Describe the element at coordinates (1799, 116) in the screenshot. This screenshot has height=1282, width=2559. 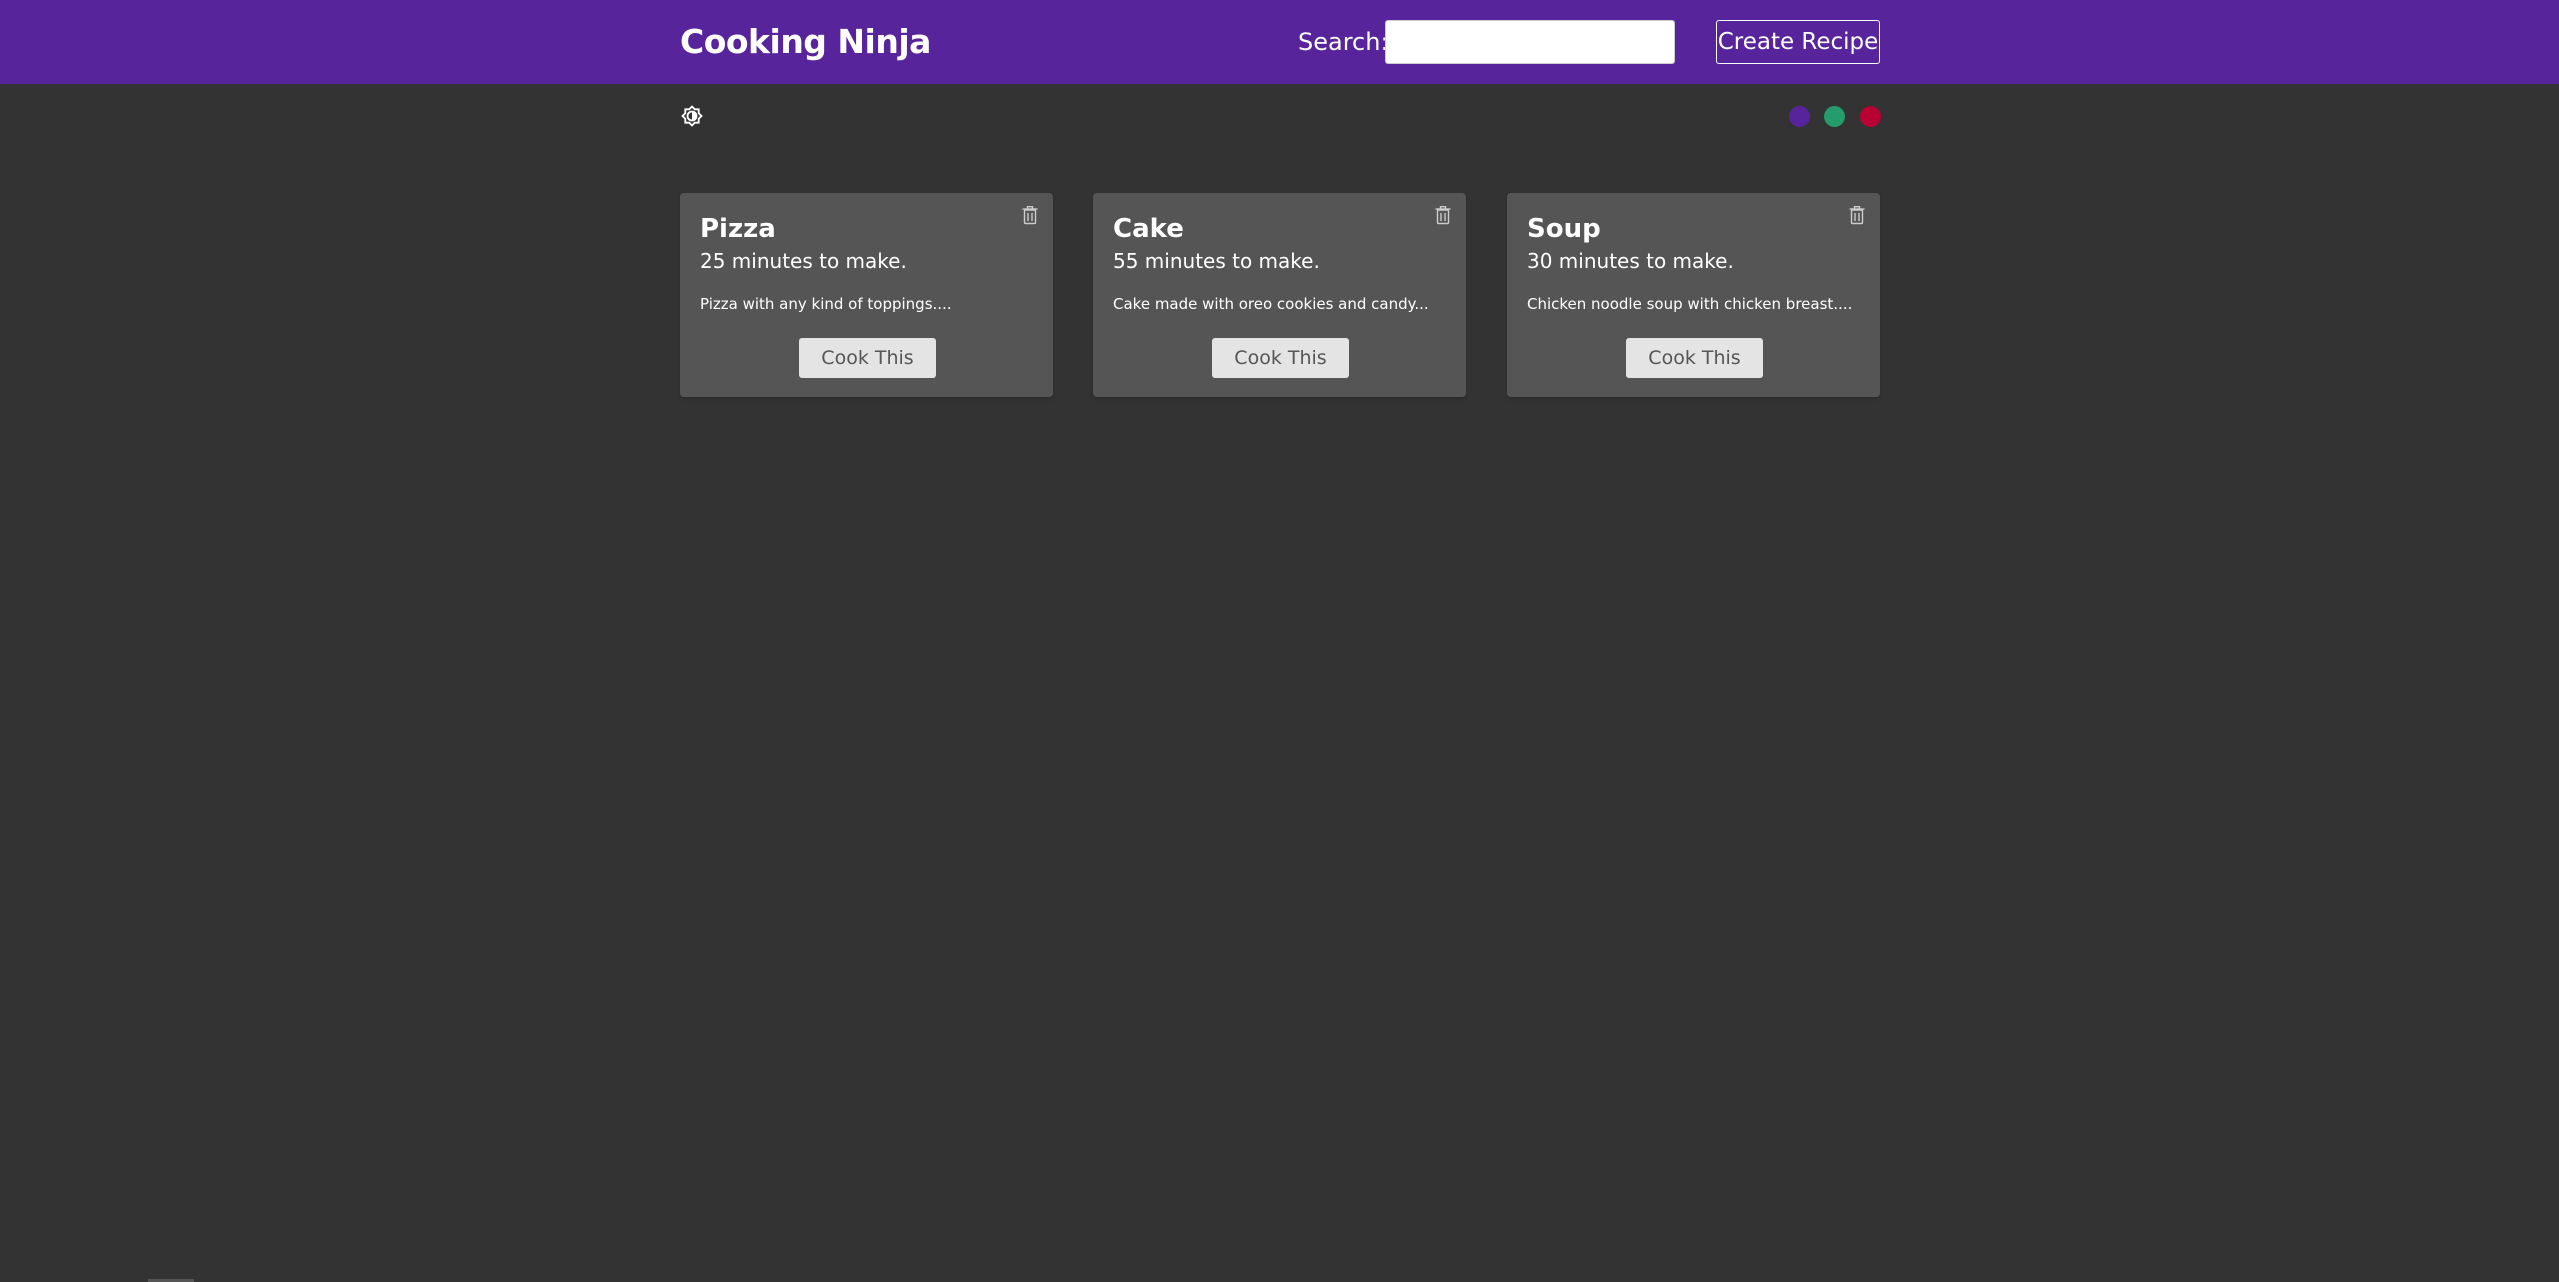
I see `theme-purple-swatch` at that location.